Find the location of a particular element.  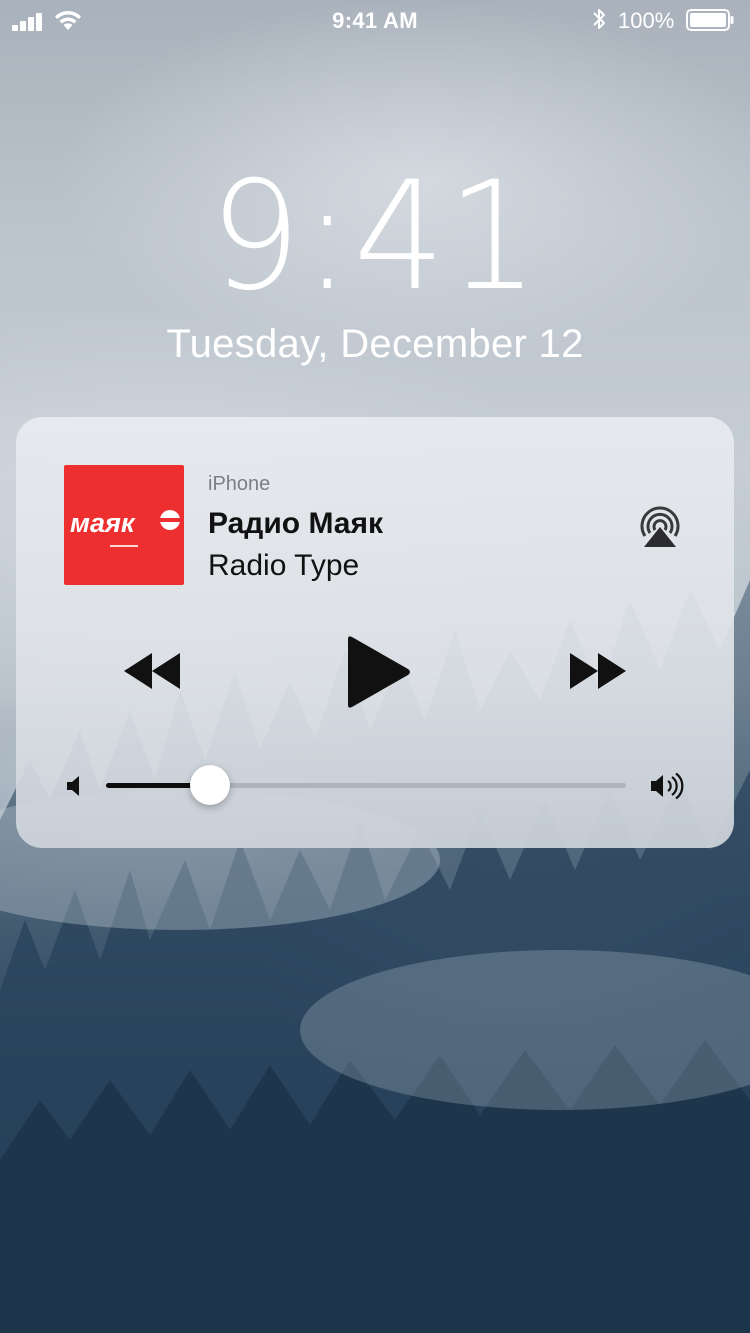

play-icon is located at coordinates (378, 672).